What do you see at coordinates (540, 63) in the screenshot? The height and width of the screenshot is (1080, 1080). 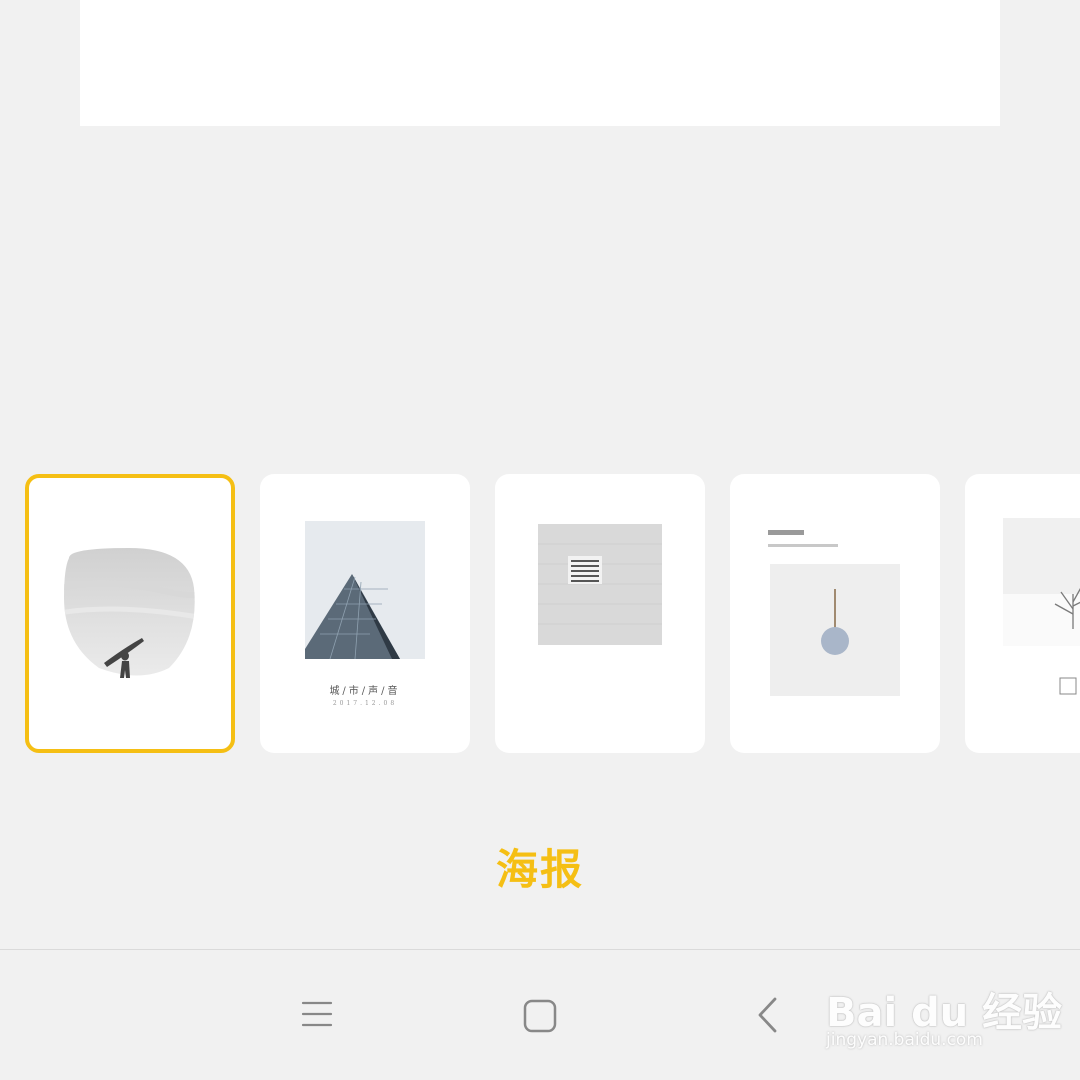 I see `poster-preview-canvas` at bounding box center [540, 63].